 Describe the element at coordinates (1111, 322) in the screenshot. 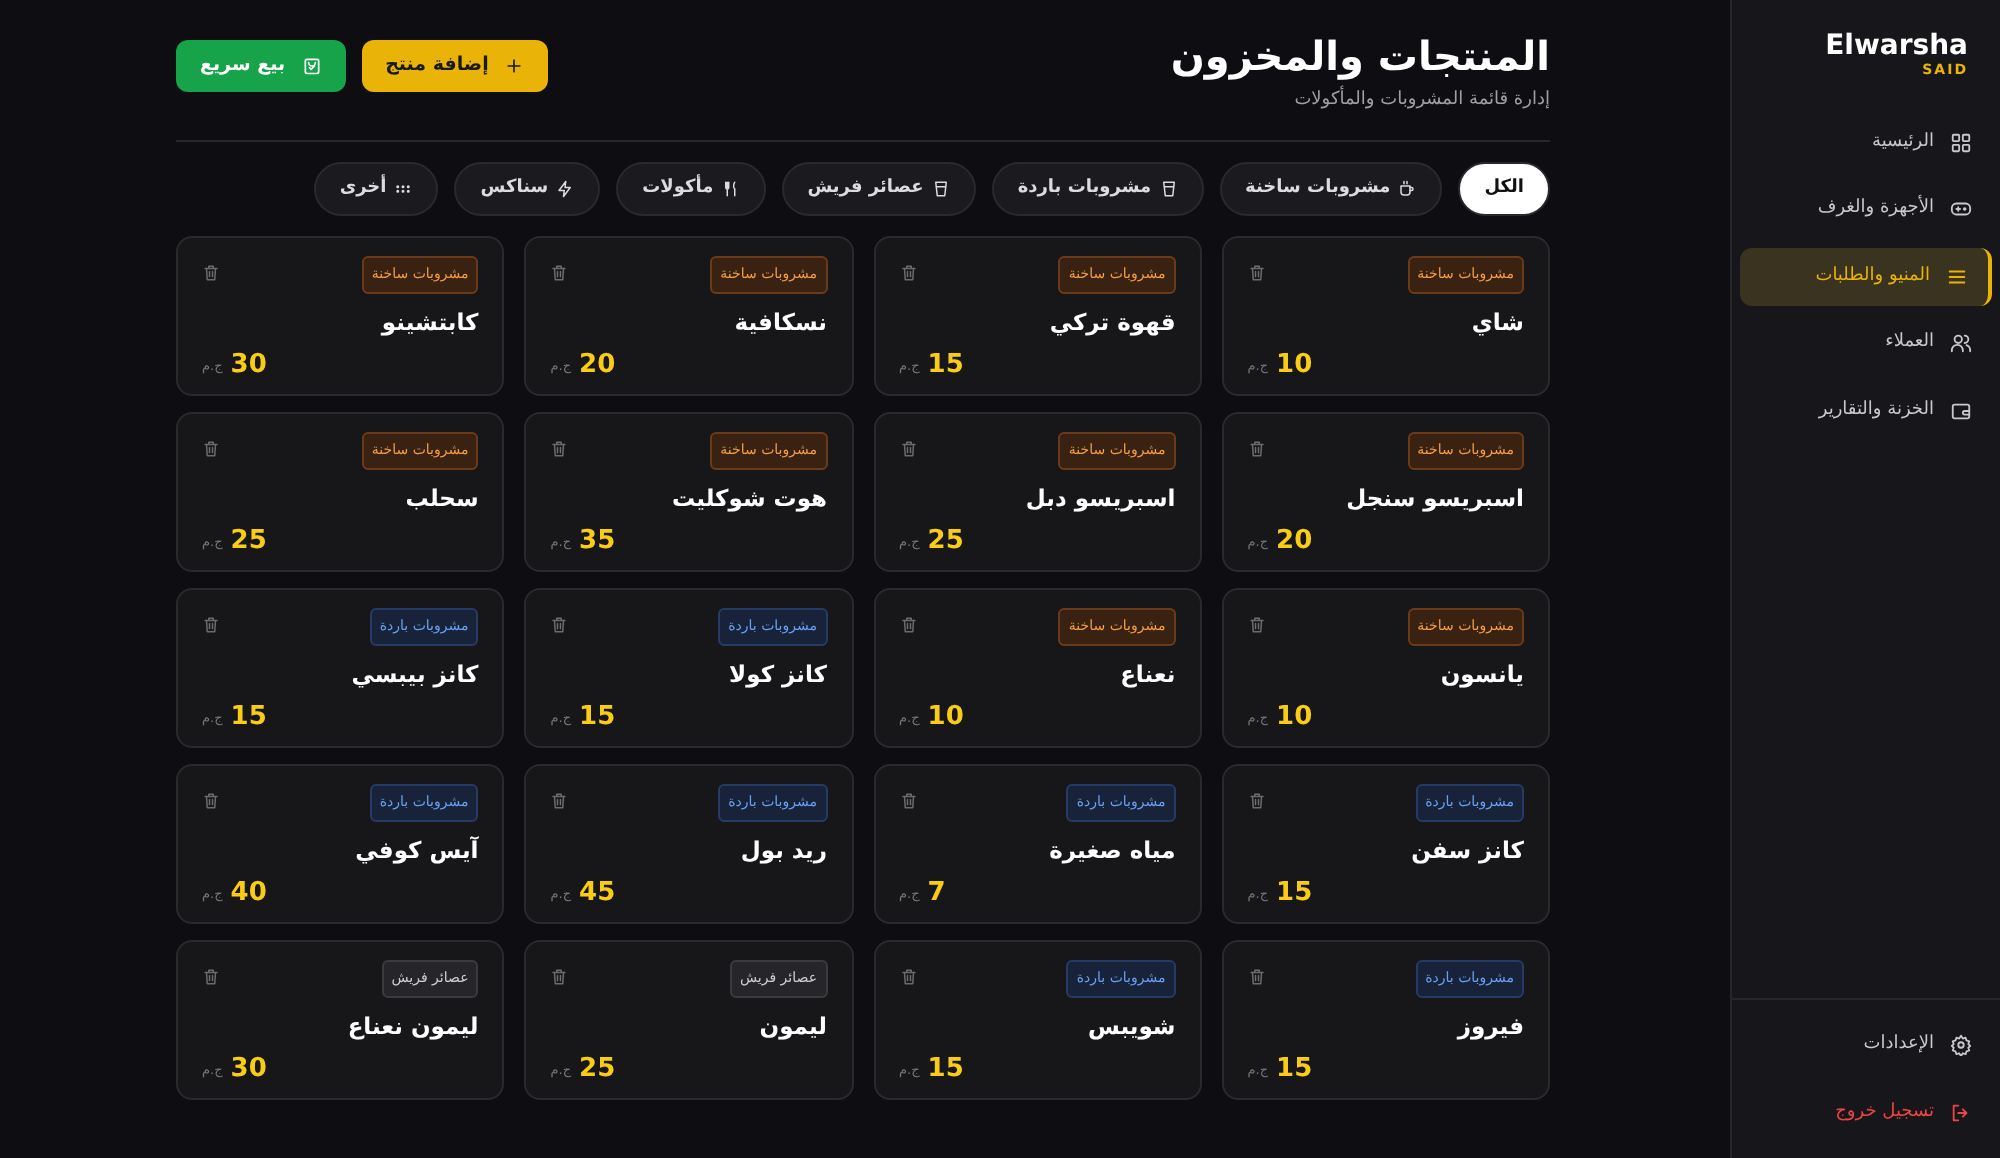

I see `product-name: قهوة تركي` at that location.